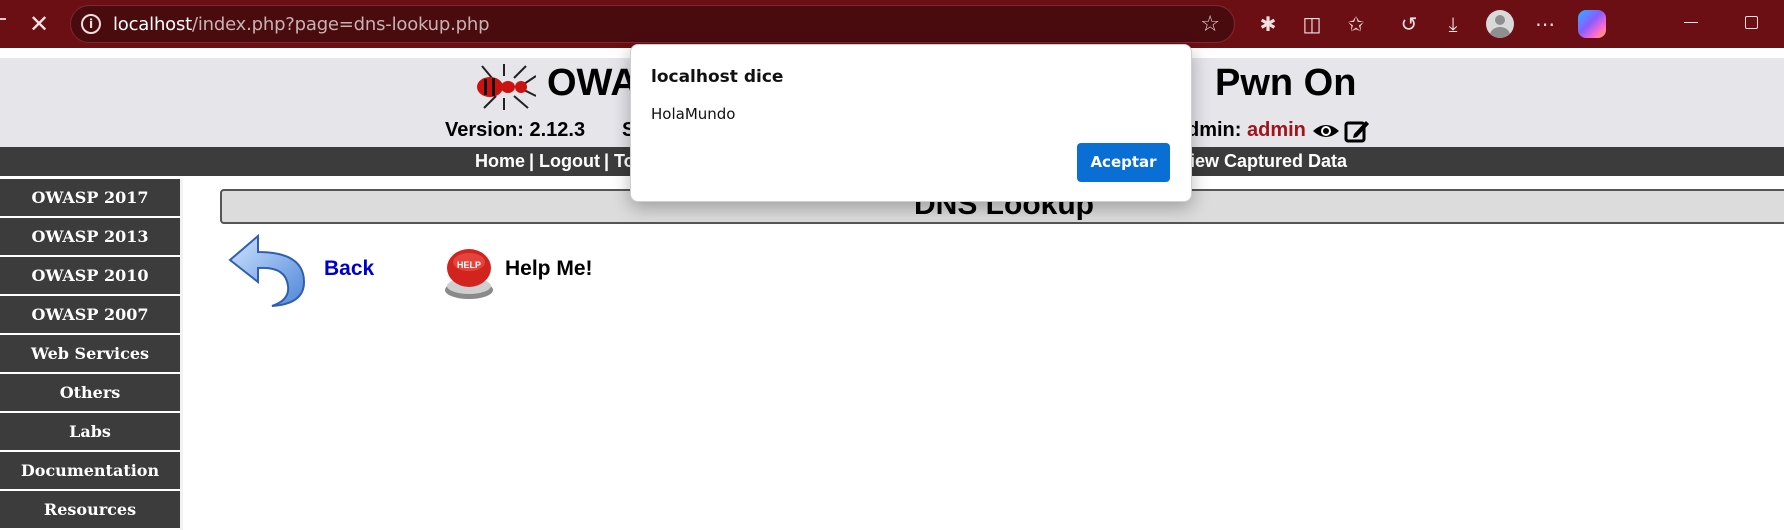  Describe the element at coordinates (268, 271) in the screenshot. I see `back-arrow-icon` at that location.